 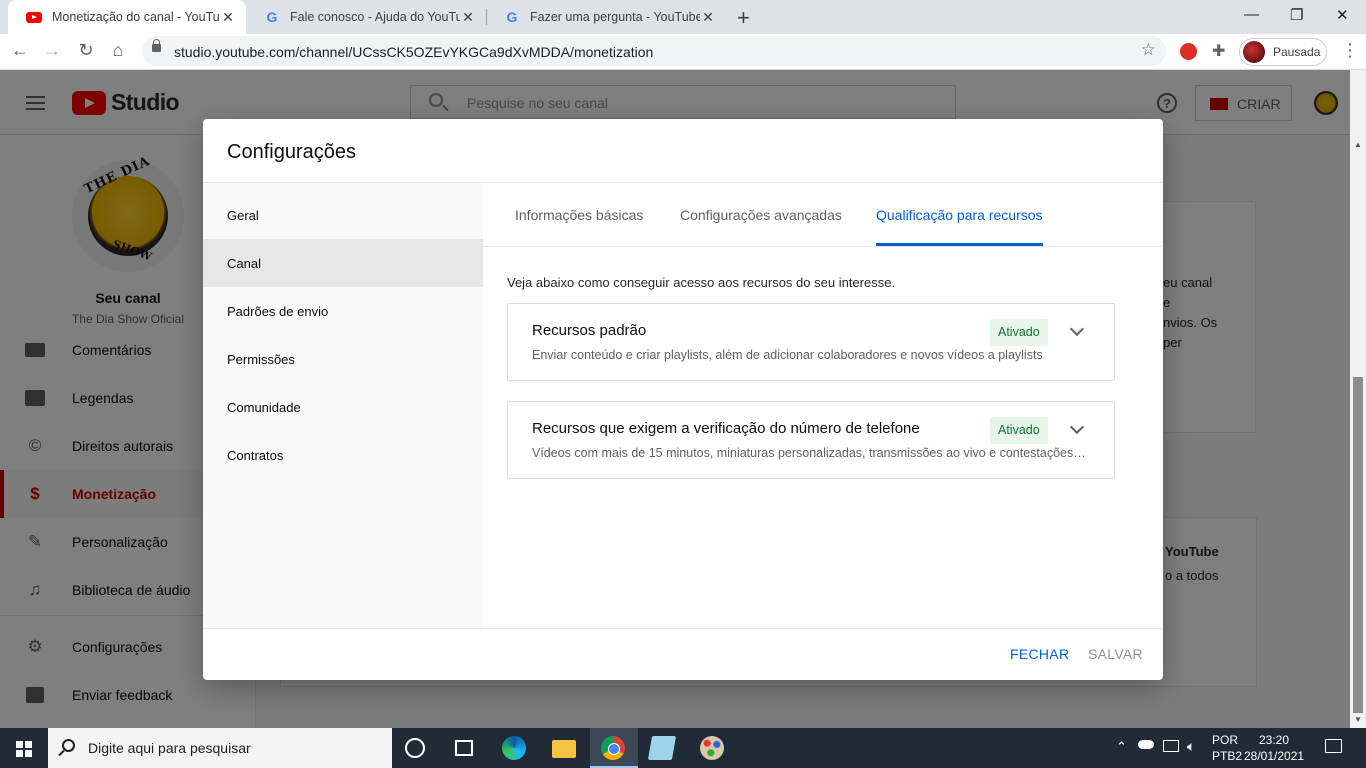 I want to click on browser-tab-monetization: Monetização do canal - YouTube ✕, so click(x=127, y=17).